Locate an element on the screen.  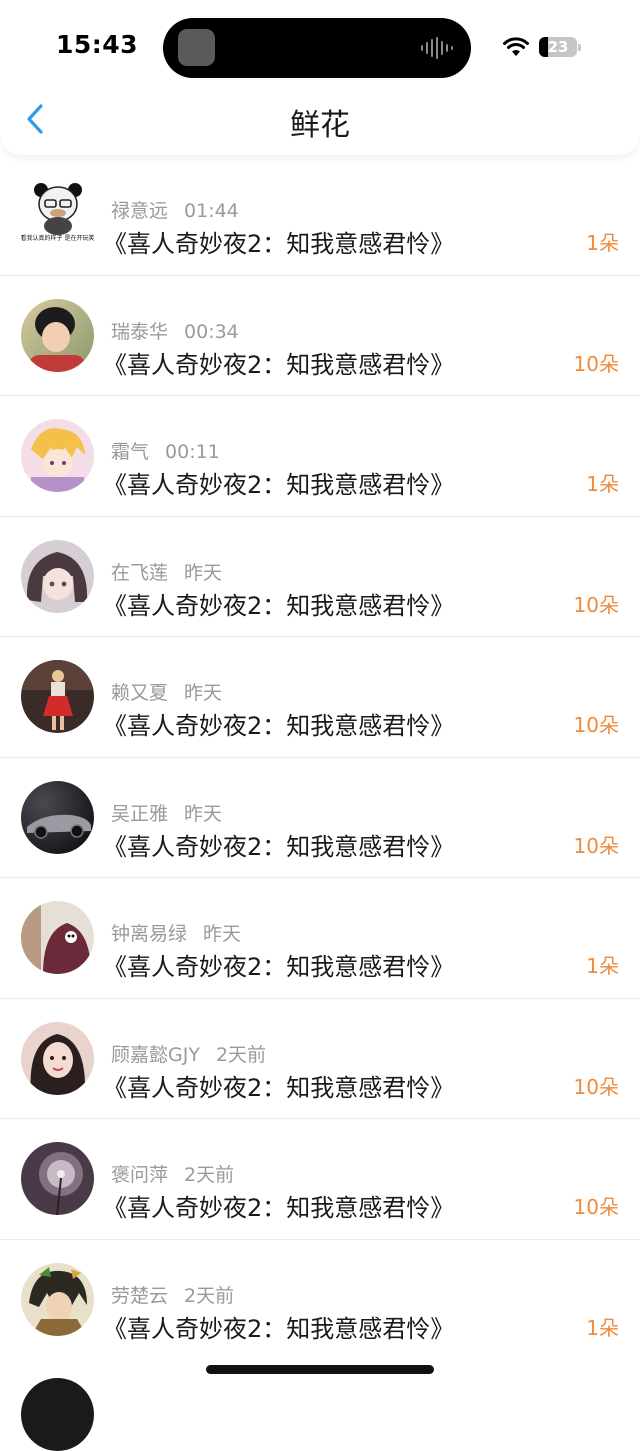
list-item: 霜气 00:11 《喜人奇妙夜2：知我意感君怜》 1朵 is located at coordinates (320, 455).